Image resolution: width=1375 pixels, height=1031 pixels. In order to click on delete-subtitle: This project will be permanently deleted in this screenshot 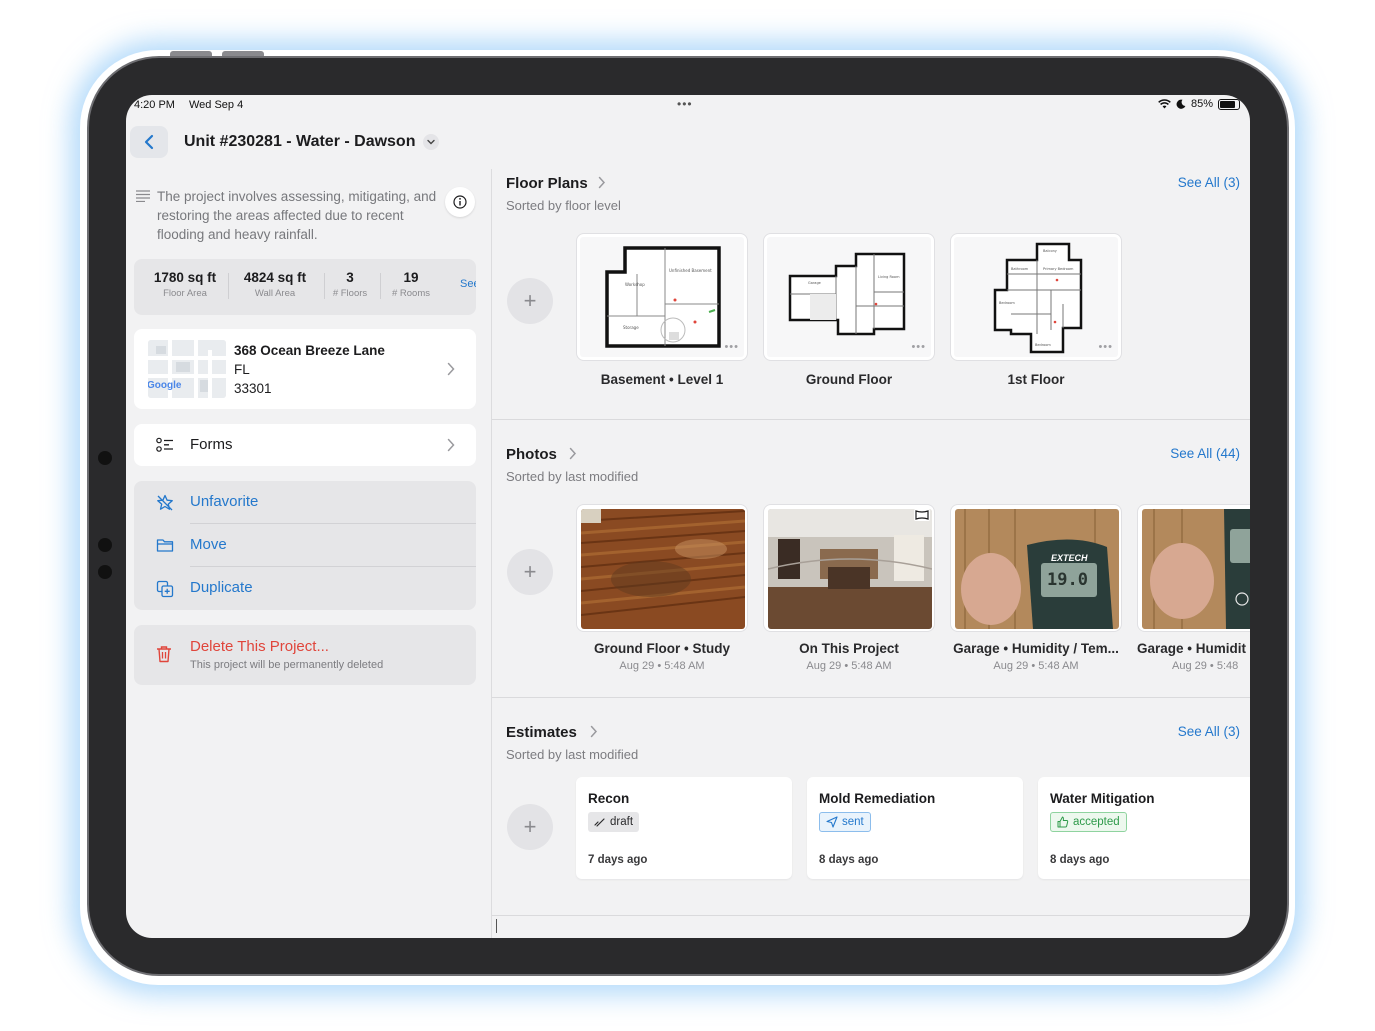, I will do `click(287, 665)`.